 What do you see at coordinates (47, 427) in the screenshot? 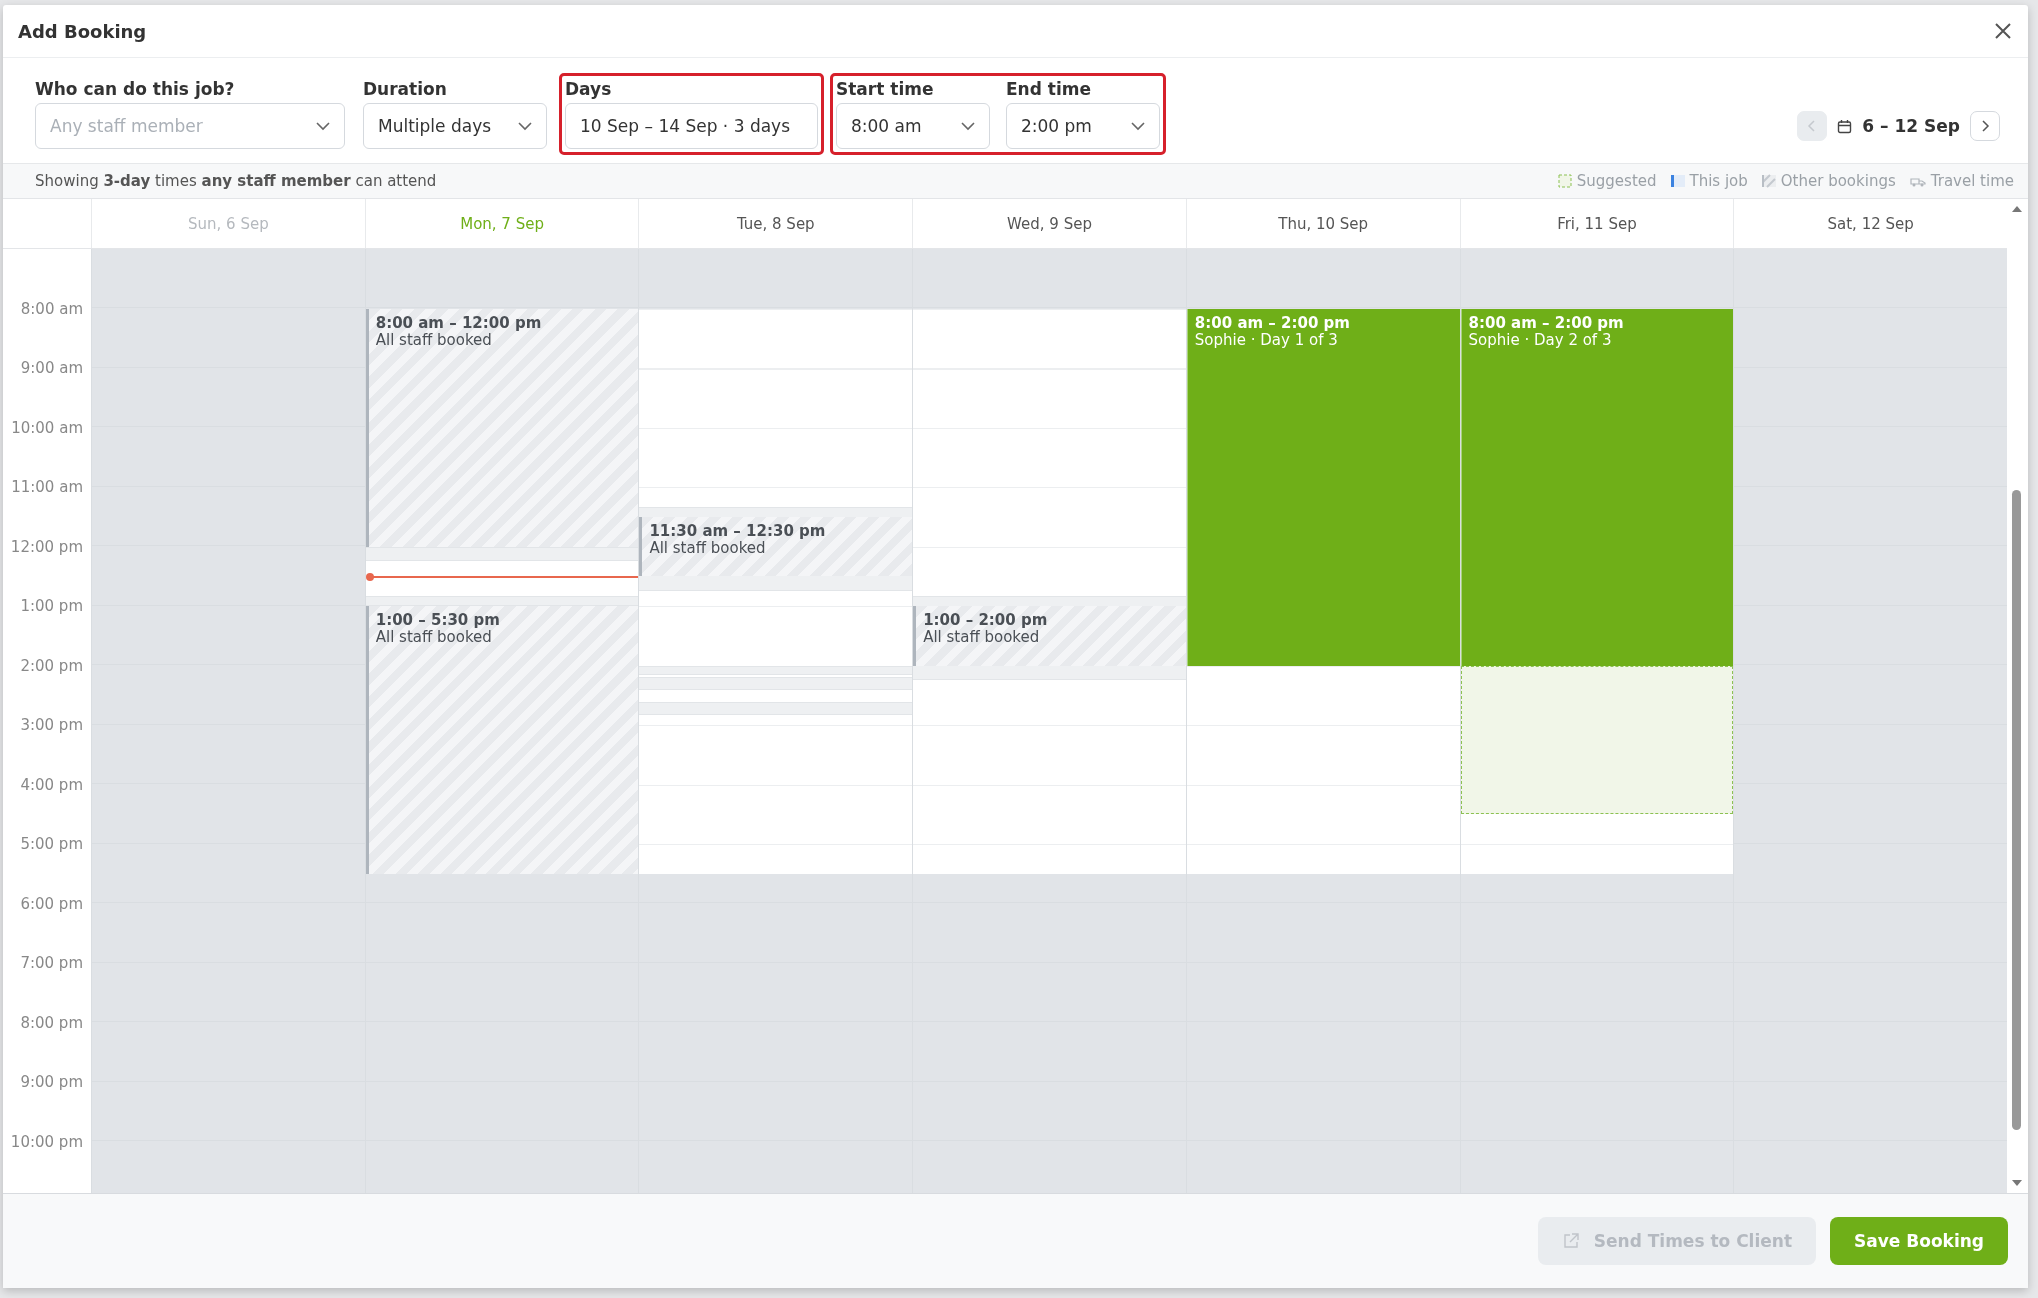
I see `hour-label: 10:00 am` at bounding box center [47, 427].